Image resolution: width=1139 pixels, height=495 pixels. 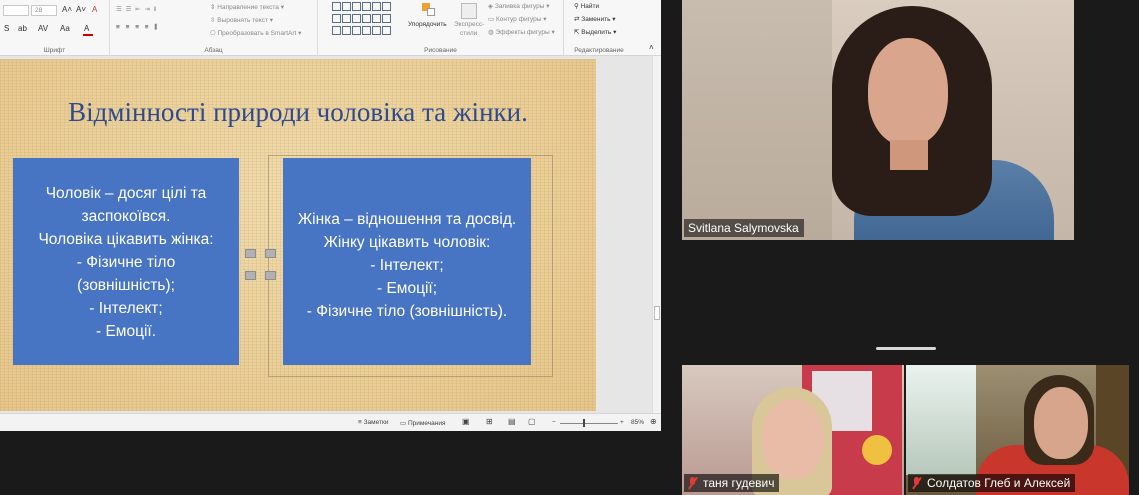 What do you see at coordinates (407, 288) in the screenshot?
I see `right-line: - Емоції;` at bounding box center [407, 288].